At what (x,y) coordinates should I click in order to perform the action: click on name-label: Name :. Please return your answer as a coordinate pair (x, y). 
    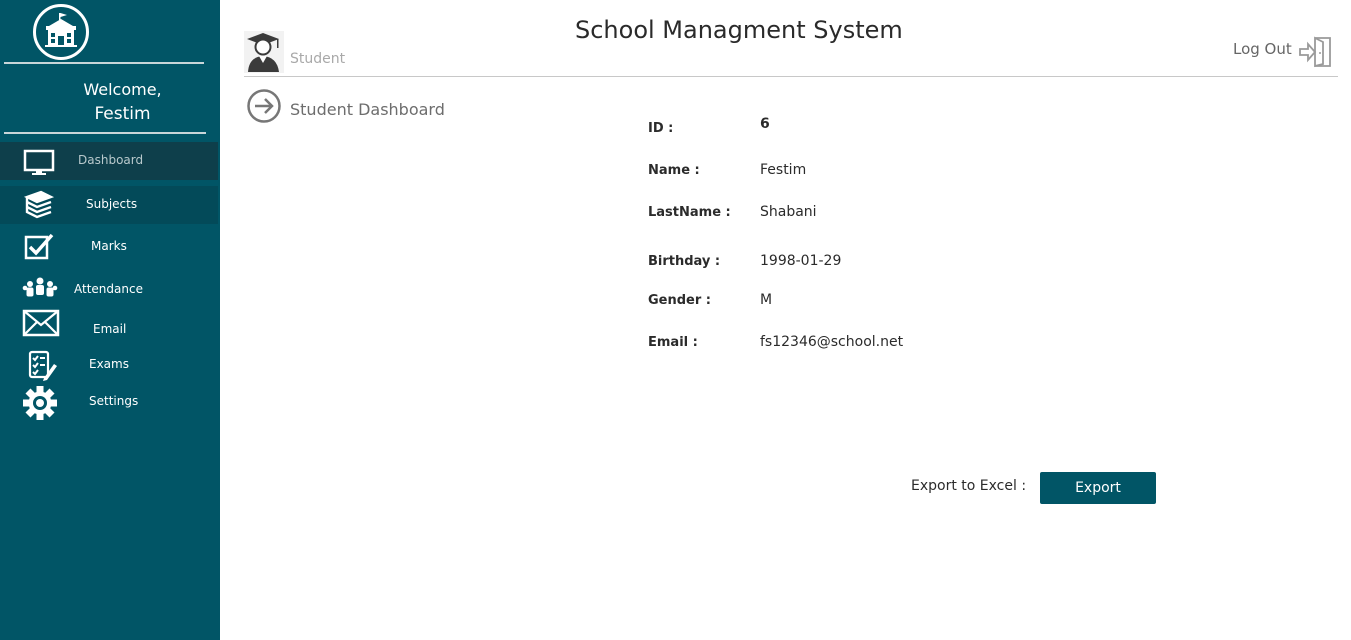
    Looking at the image, I should click on (674, 170).